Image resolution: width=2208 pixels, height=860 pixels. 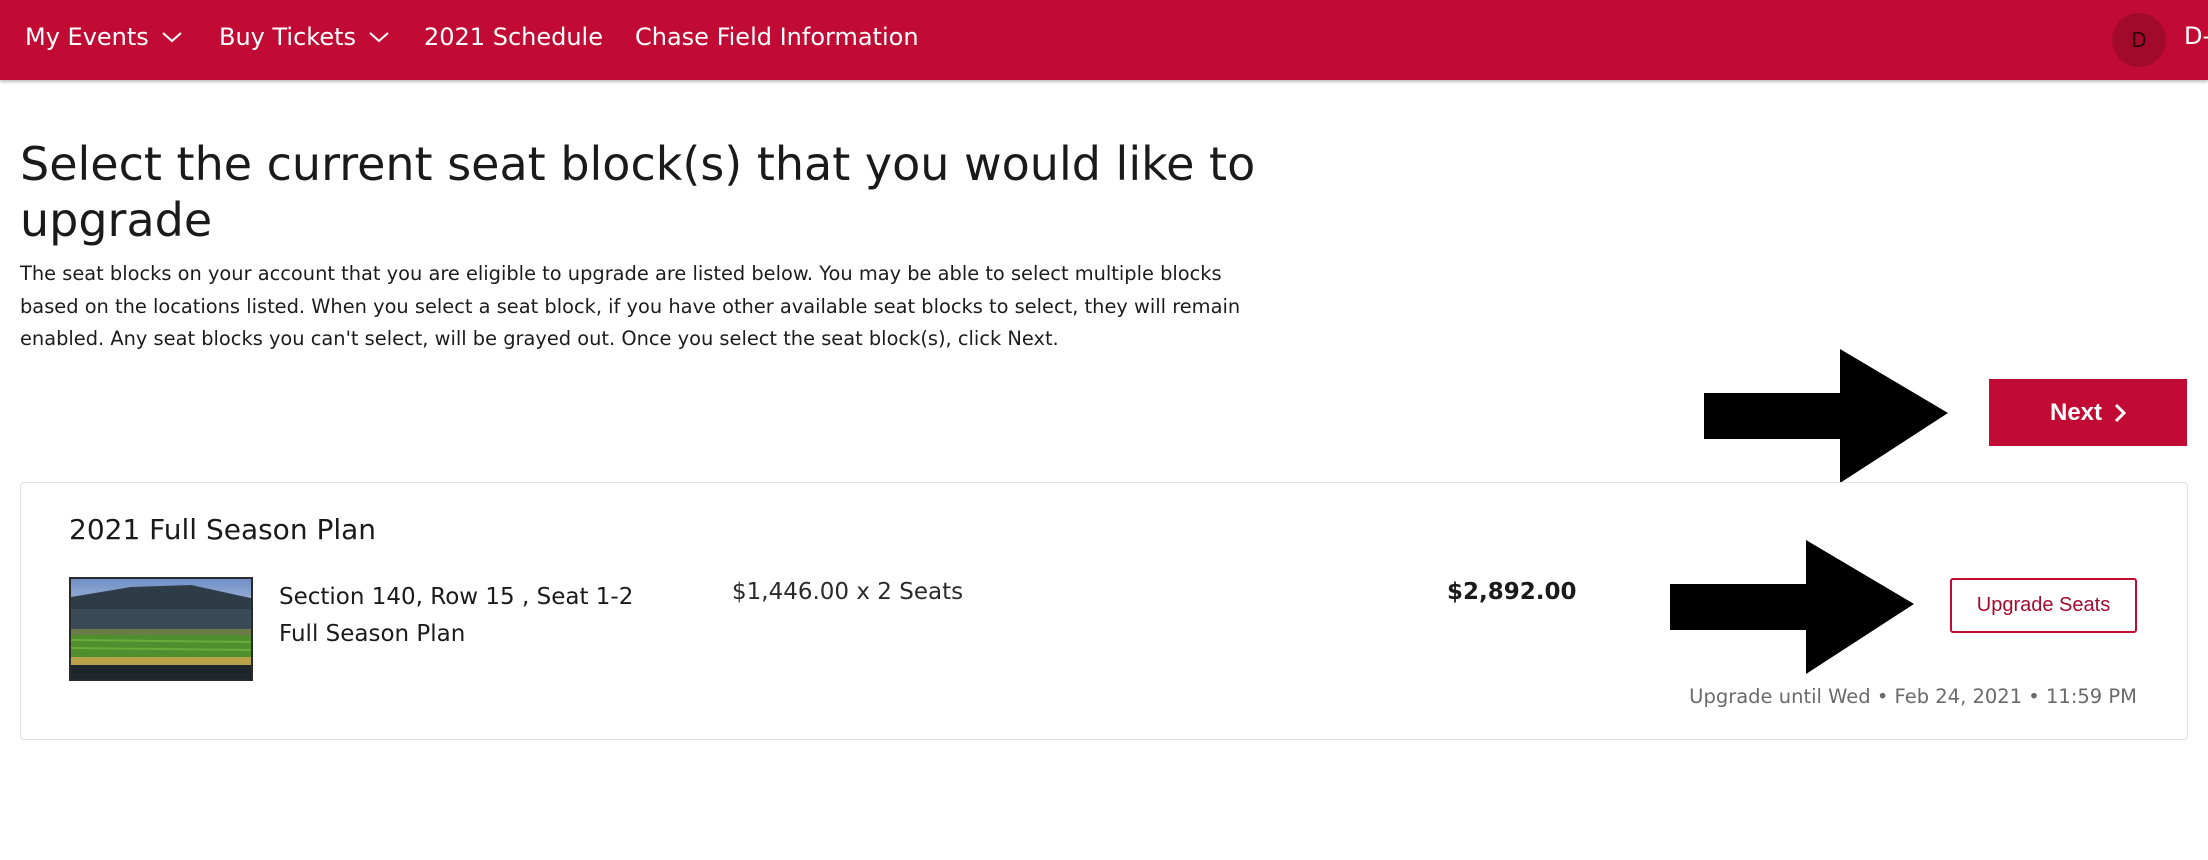 What do you see at coordinates (2196, 36) in the screenshot?
I see `account-label: D-` at bounding box center [2196, 36].